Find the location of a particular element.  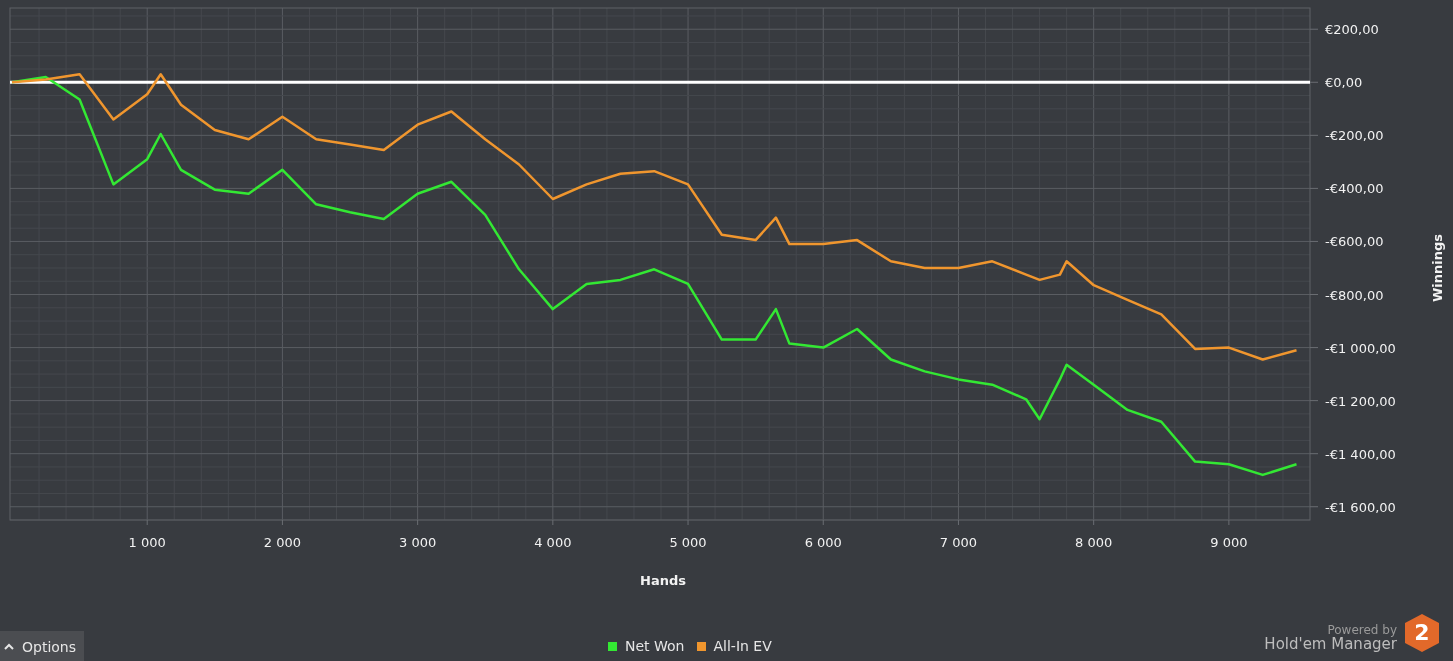

y-tick-label: -€400,00 is located at coordinates (1354, 189).